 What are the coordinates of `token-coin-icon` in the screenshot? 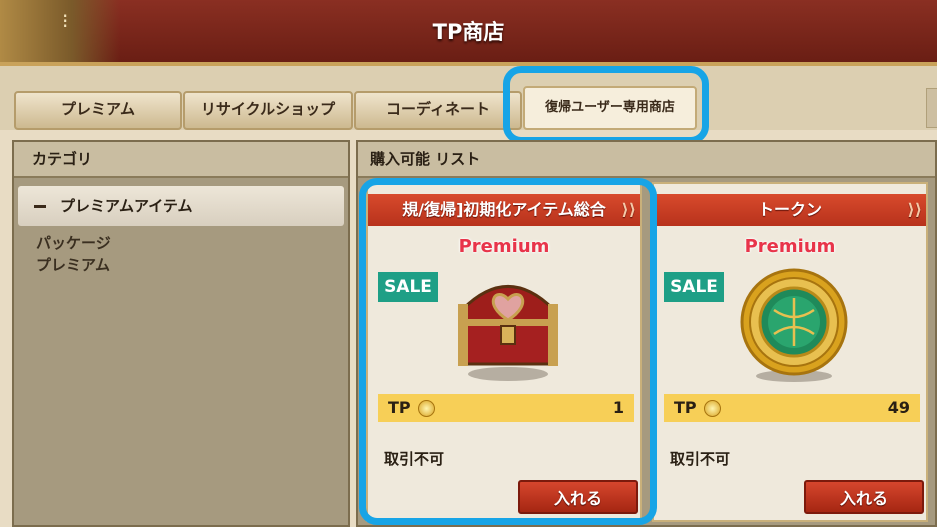 It's located at (794, 325).